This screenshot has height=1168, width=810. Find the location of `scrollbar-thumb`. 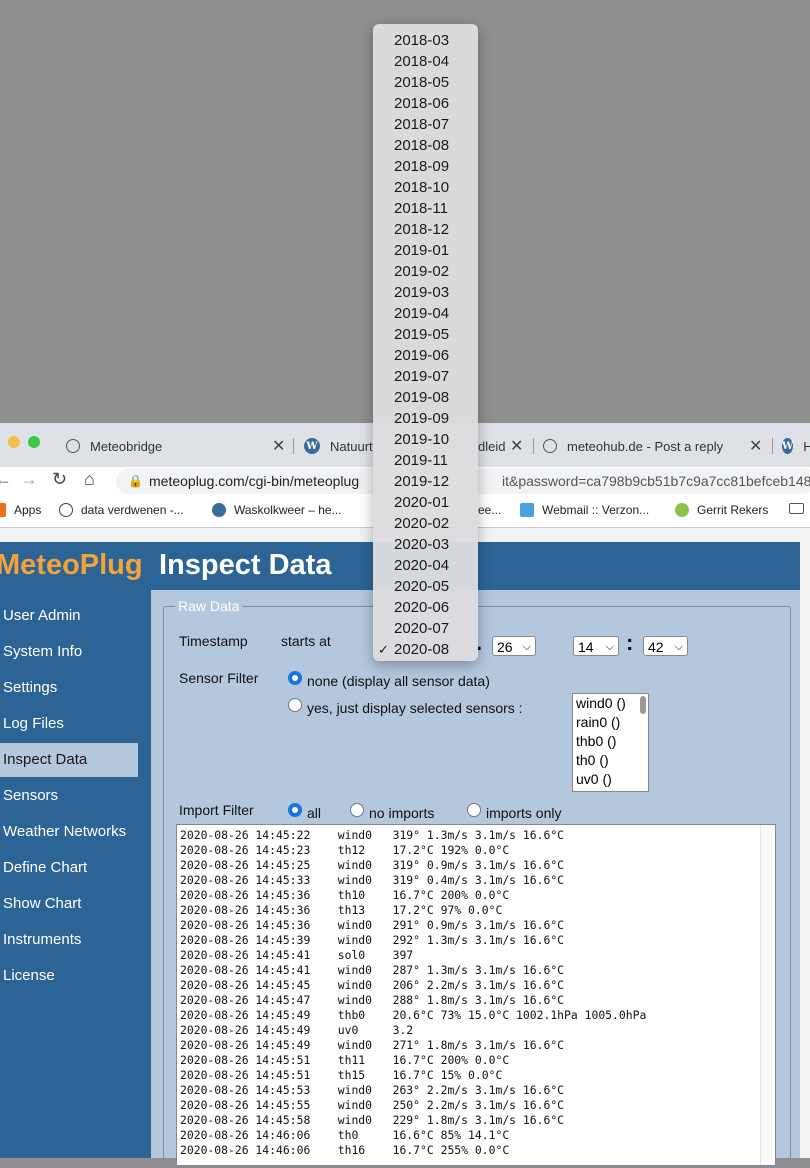

scrollbar-thumb is located at coordinates (643, 705).